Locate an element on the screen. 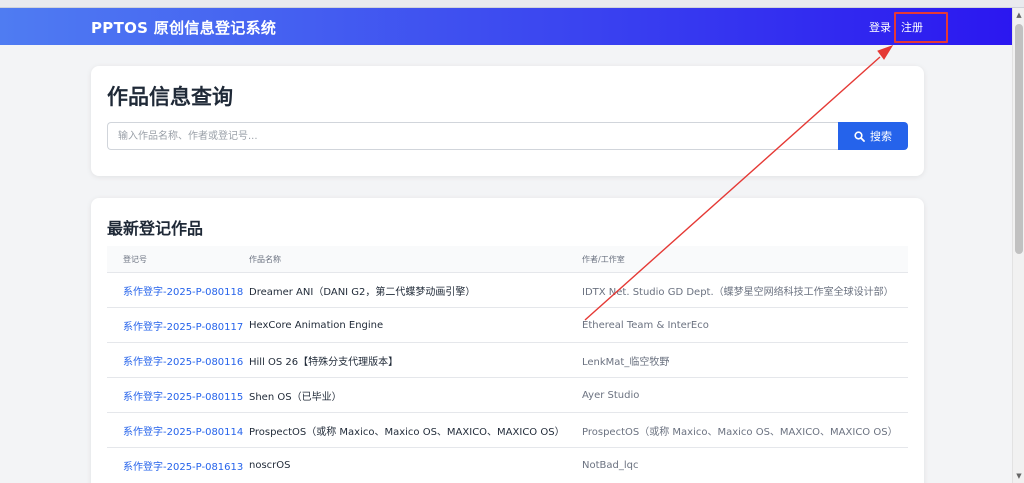 Image resolution: width=1024 pixels, height=483 pixels. work-author: LenkMat_临空牧野 is located at coordinates (626, 362).